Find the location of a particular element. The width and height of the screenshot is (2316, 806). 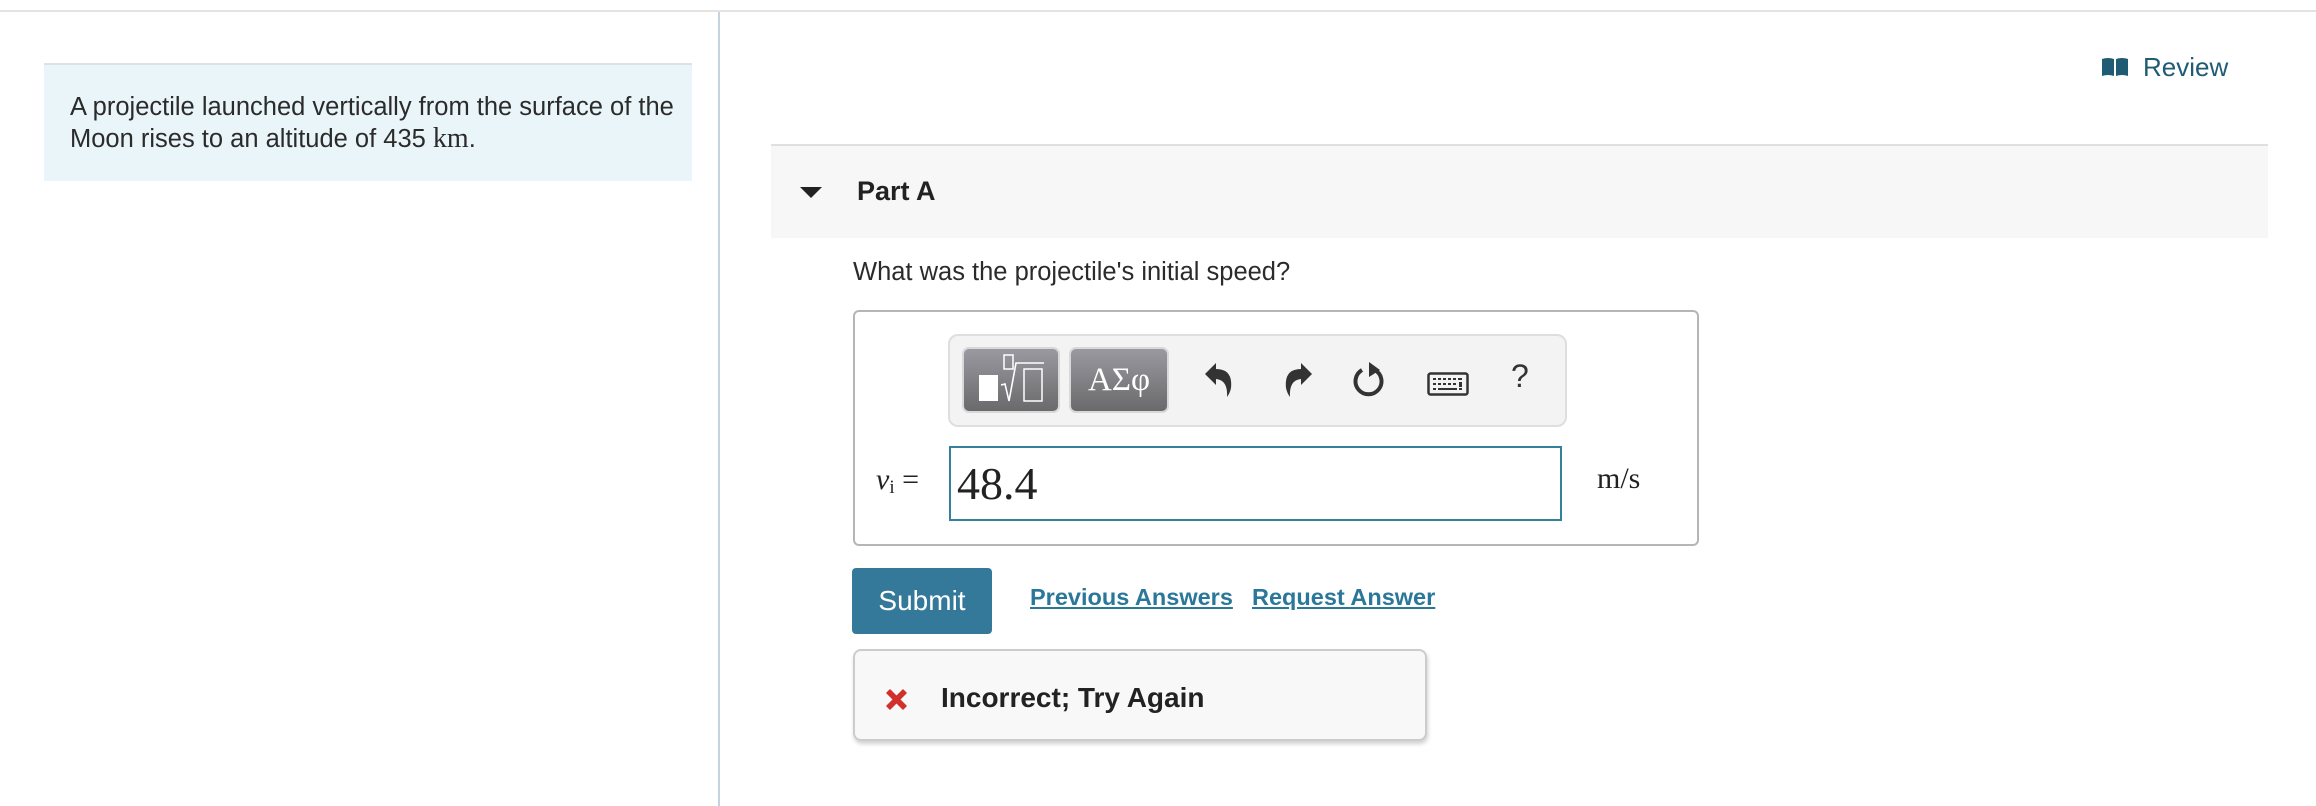

symbols-button: ΑΣφ is located at coordinates (1119, 380).